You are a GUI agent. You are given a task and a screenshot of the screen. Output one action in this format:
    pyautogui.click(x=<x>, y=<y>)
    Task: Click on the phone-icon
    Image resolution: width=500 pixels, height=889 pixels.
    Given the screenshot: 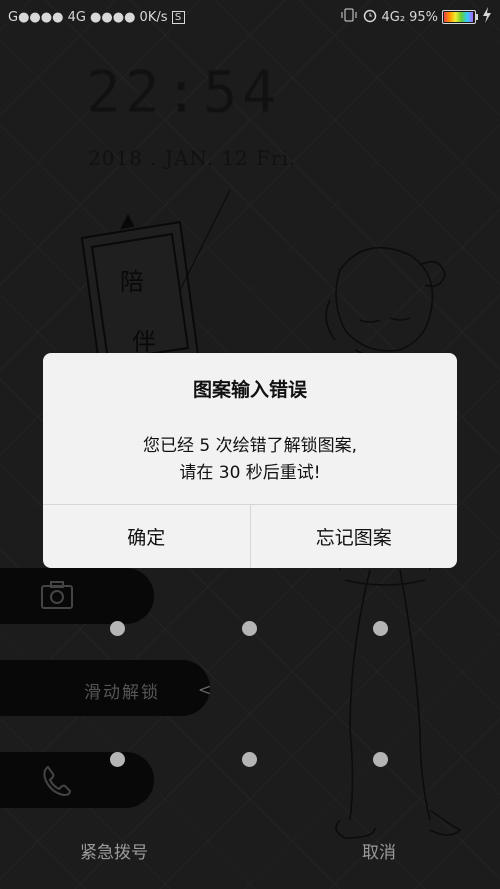 What is the action you would take?
    pyautogui.click(x=57, y=781)
    